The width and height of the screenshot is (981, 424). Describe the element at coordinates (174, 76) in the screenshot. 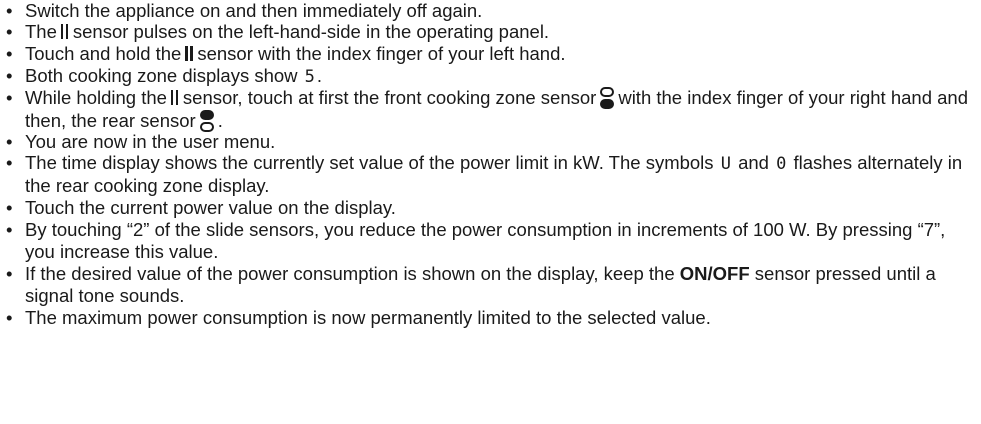

I see `step-text: Both cooking zone displays show 5.` at that location.